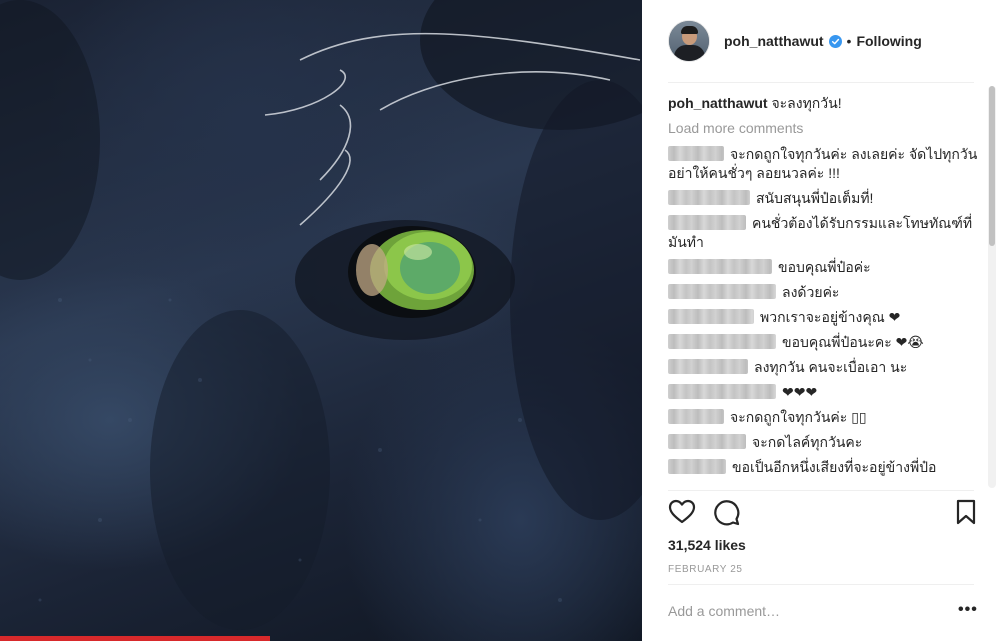  What do you see at coordinates (853, 342) in the screenshot?
I see `comment-text: ขอบคุณพี่ป๋อนะคะ ❤😭` at bounding box center [853, 342].